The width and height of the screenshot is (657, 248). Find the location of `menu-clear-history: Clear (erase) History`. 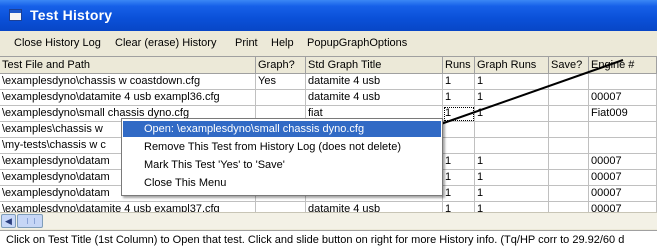

menu-clear-history: Clear (erase) History is located at coordinates (165, 43).